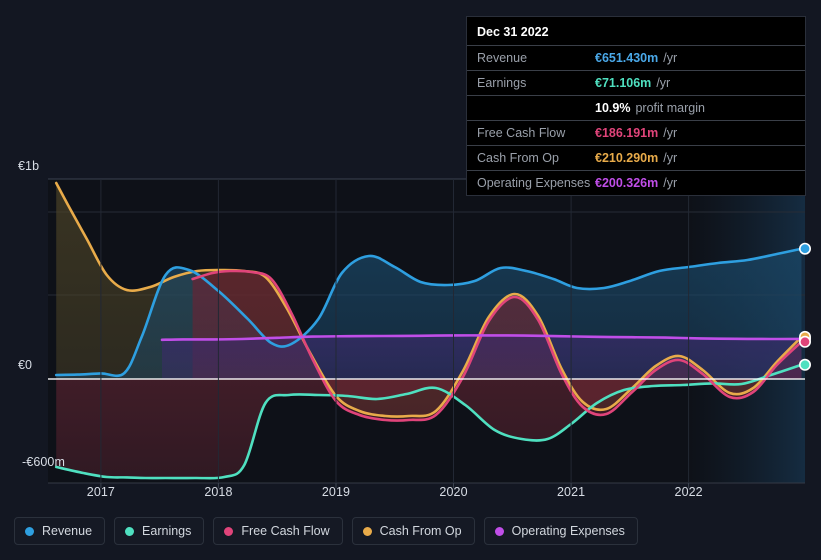 This screenshot has height=560, width=821. I want to click on legend-item-label: Revenue, so click(67, 531).